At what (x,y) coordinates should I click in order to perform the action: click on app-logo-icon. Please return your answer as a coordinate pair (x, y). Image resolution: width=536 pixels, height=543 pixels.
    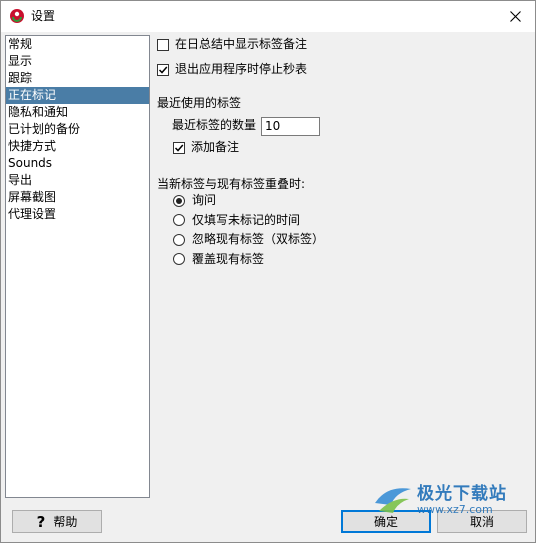
    Looking at the image, I should click on (17, 16).